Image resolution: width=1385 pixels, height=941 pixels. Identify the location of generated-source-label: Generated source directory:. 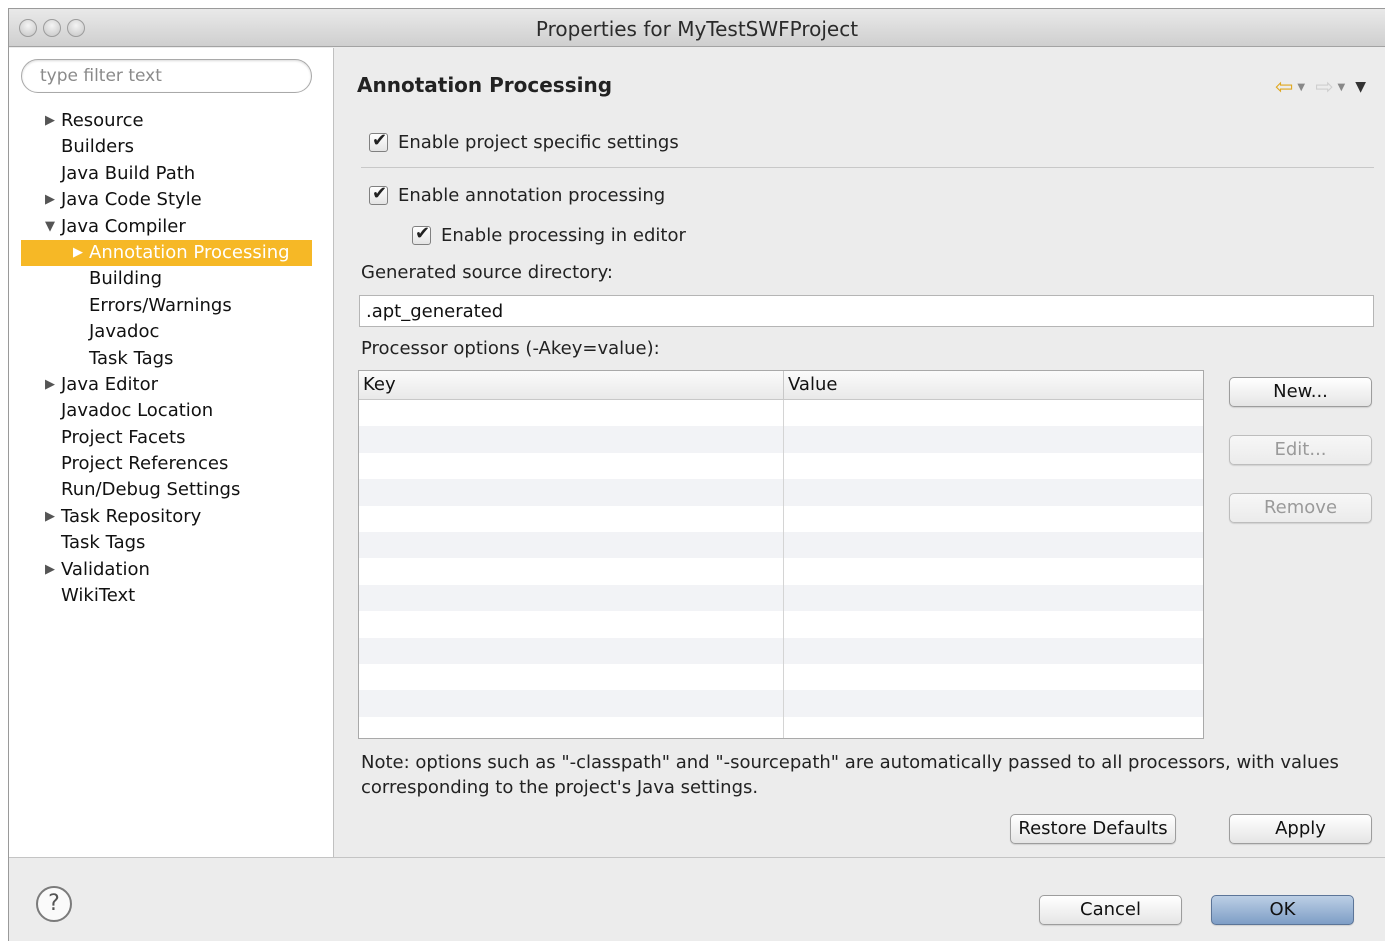
(487, 272).